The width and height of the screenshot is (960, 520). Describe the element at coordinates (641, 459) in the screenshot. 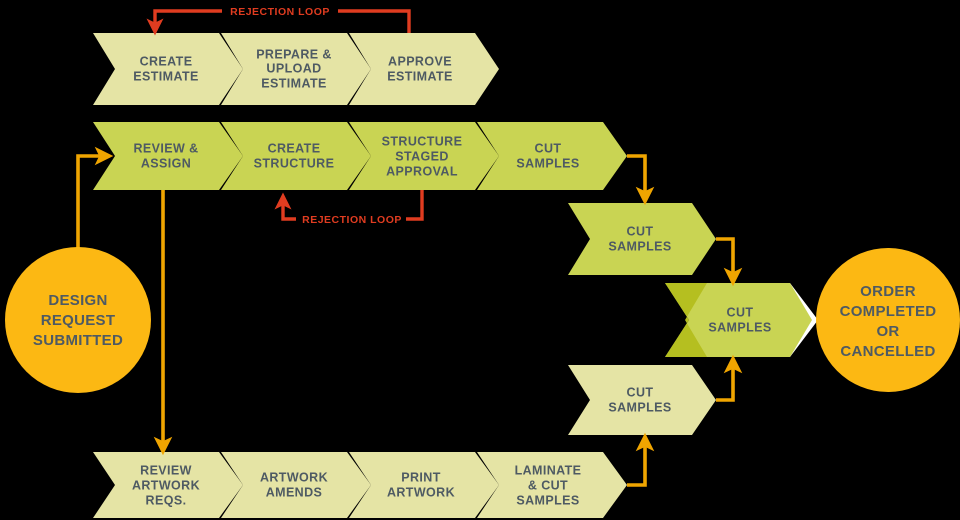

I see `connector-artwork-to-lower-branch` at that location.